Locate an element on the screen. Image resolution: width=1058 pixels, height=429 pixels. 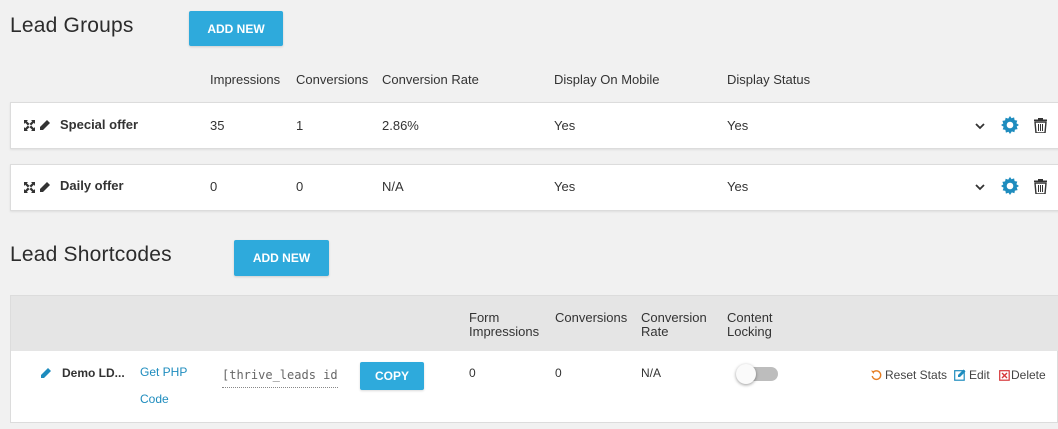
edit-action: Edit is located at coordinates (972, 375).